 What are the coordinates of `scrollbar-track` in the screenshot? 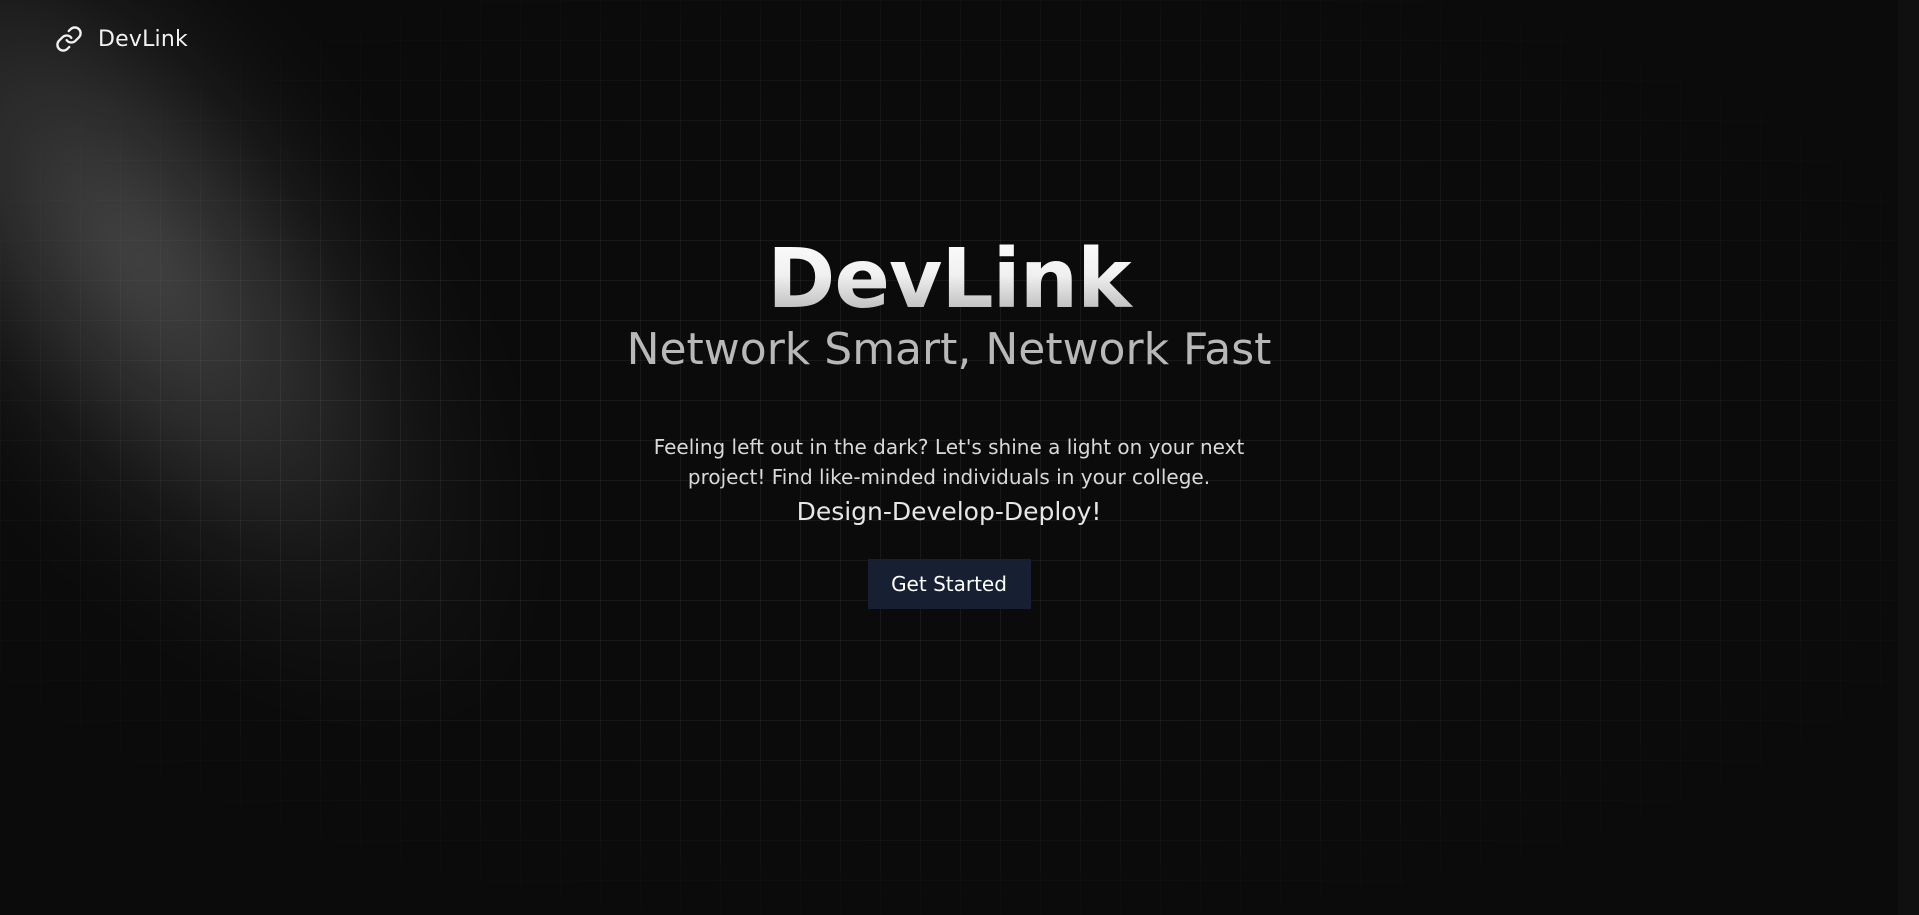 It's located at (1908, 457).